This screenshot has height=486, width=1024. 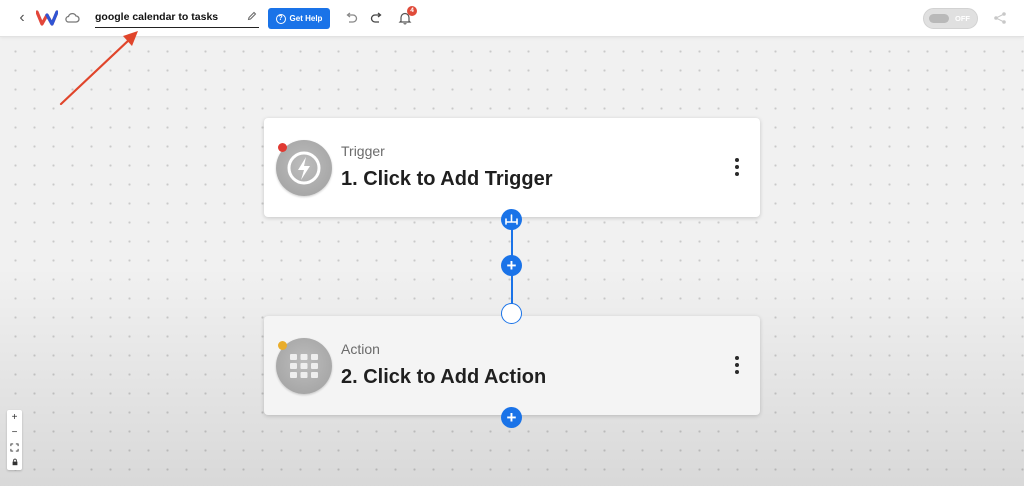 What do you see at coordinates (252, 16) in the screenshot?
I see `pencil-icon` at bounding box center [252, 16].